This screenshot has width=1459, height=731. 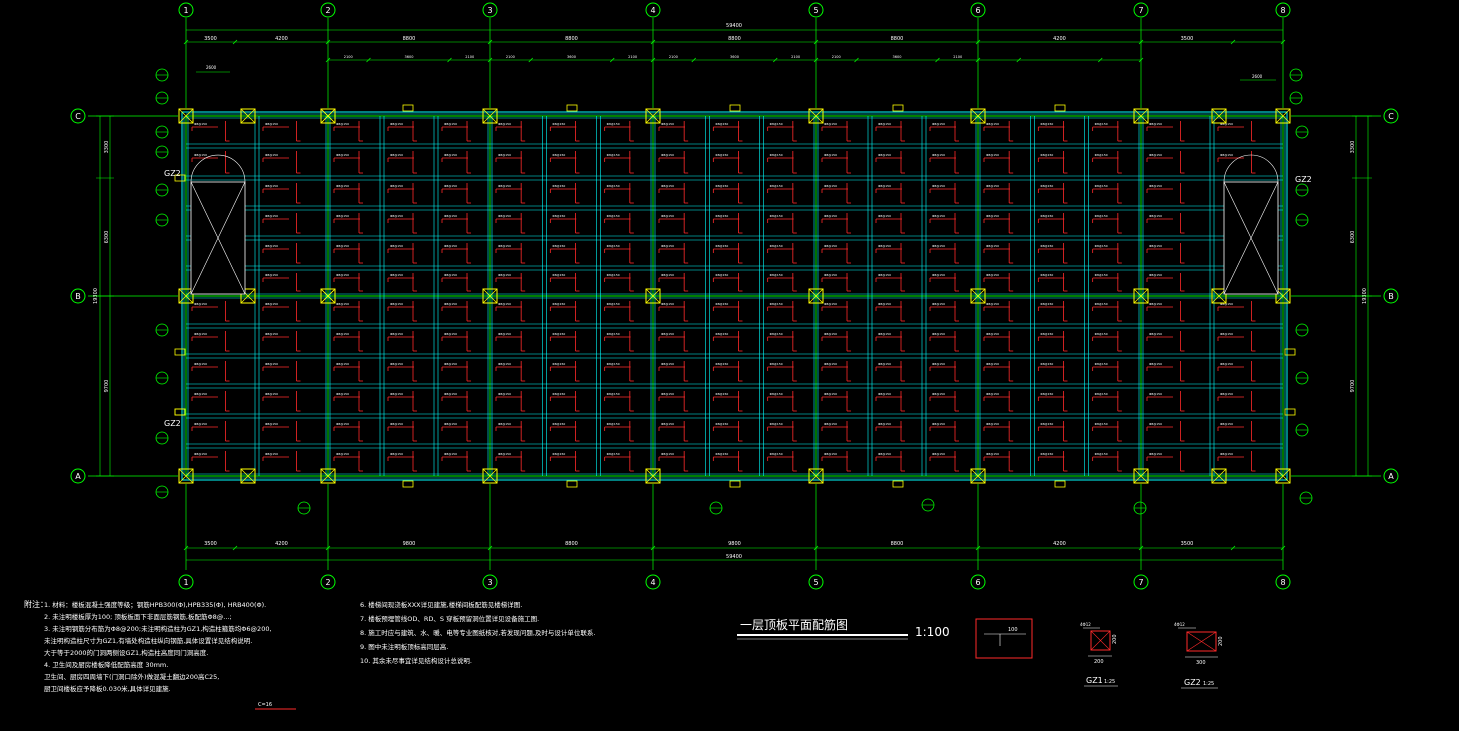 I want to click on note-line: 6. 楼梯间现浇板XXX详见建施,楼梯间板配筋见楼梯详图., so click(x=441, y=604).